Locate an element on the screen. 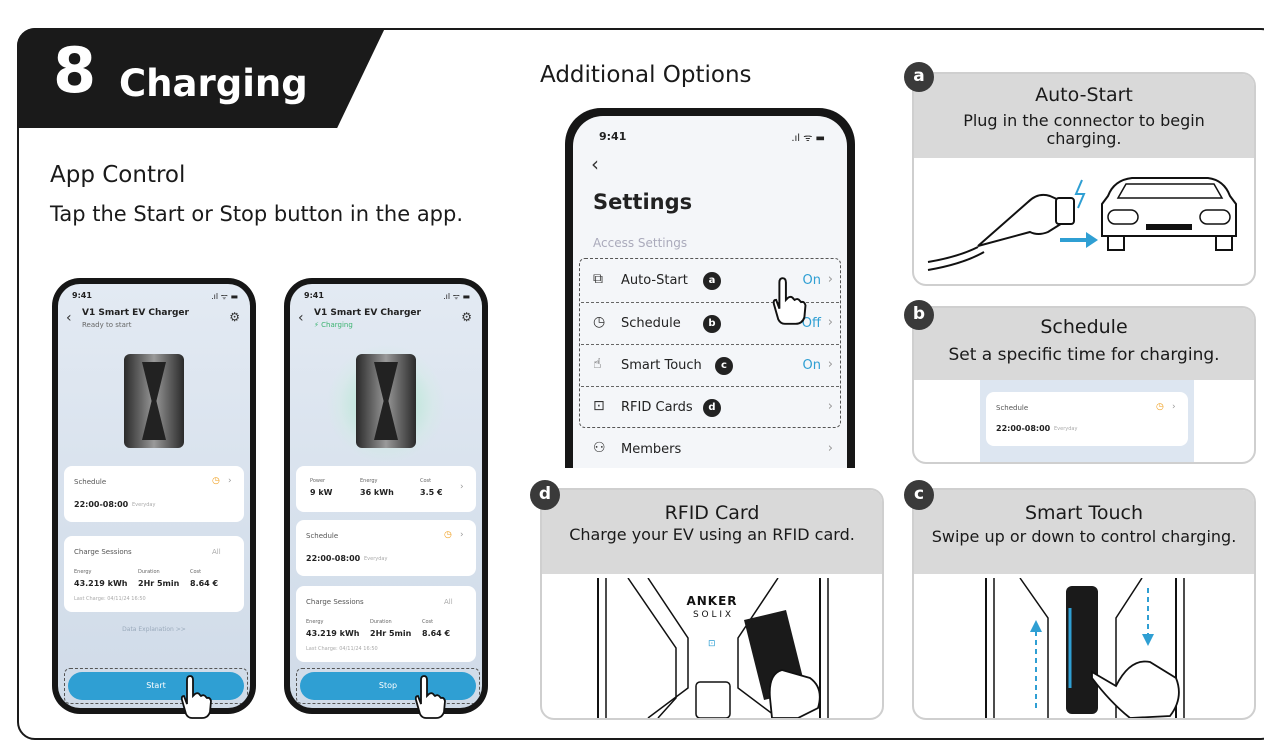 The height and width of the screenshot is (750, 1264). cost-value: 3.5 € is located at coordinates (431, 492).